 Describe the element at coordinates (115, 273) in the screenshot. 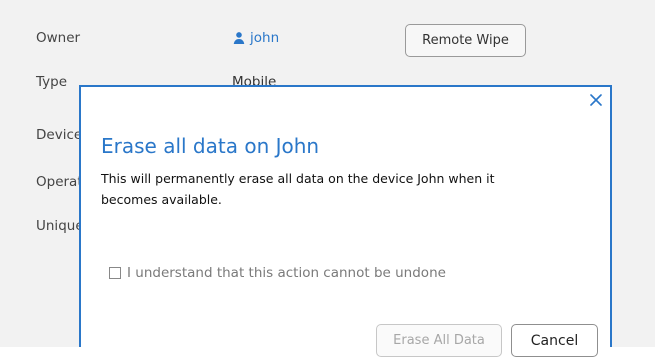

I see `acknowledge-checkbox` at that location.